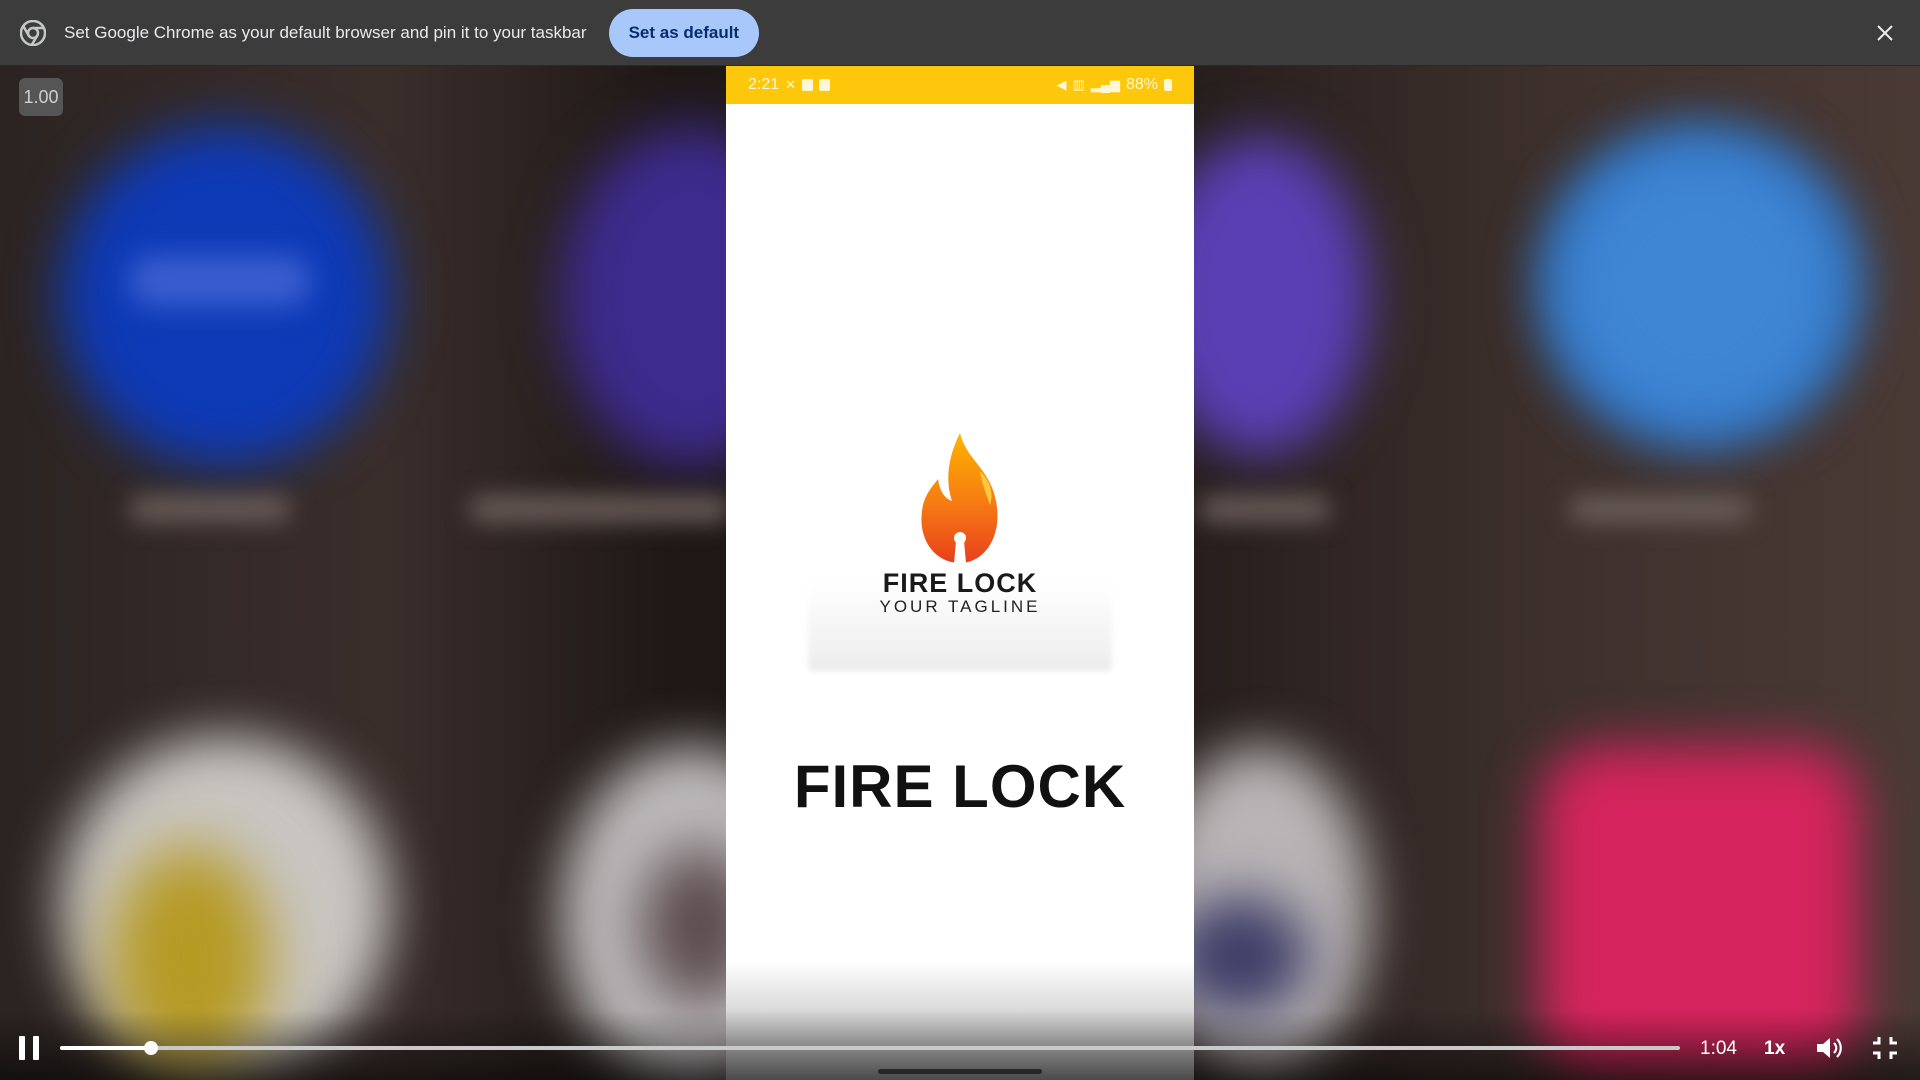  What do you see at coordinates (791, 84) in the screenshot?
I see `notification-icon: ✕` at bounding box center [791, 84].